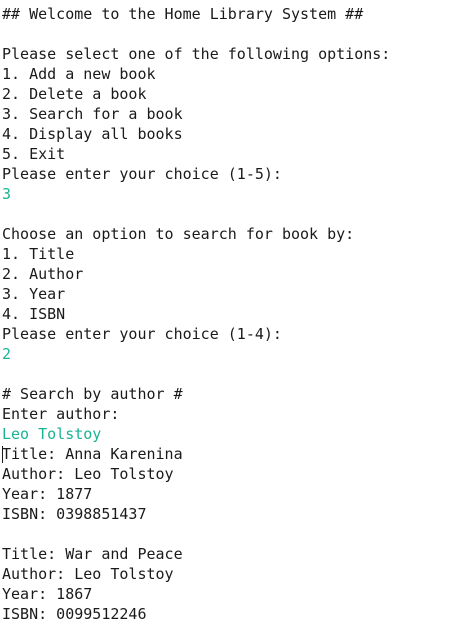  I want to click on console-line: # Search by author #, so click(92, 394).